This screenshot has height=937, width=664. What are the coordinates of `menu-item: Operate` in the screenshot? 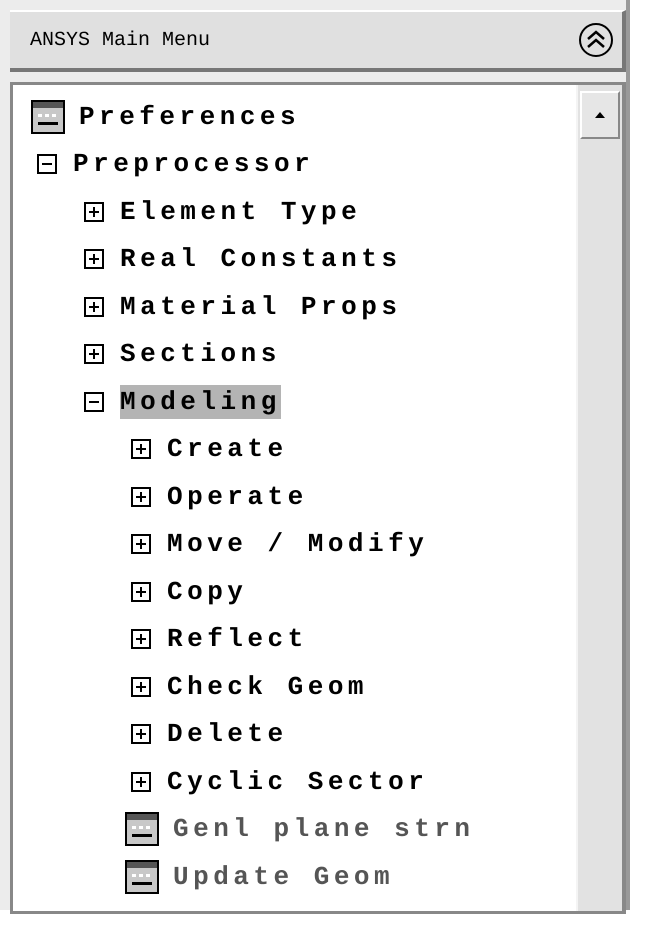 It's located at (237, 497).